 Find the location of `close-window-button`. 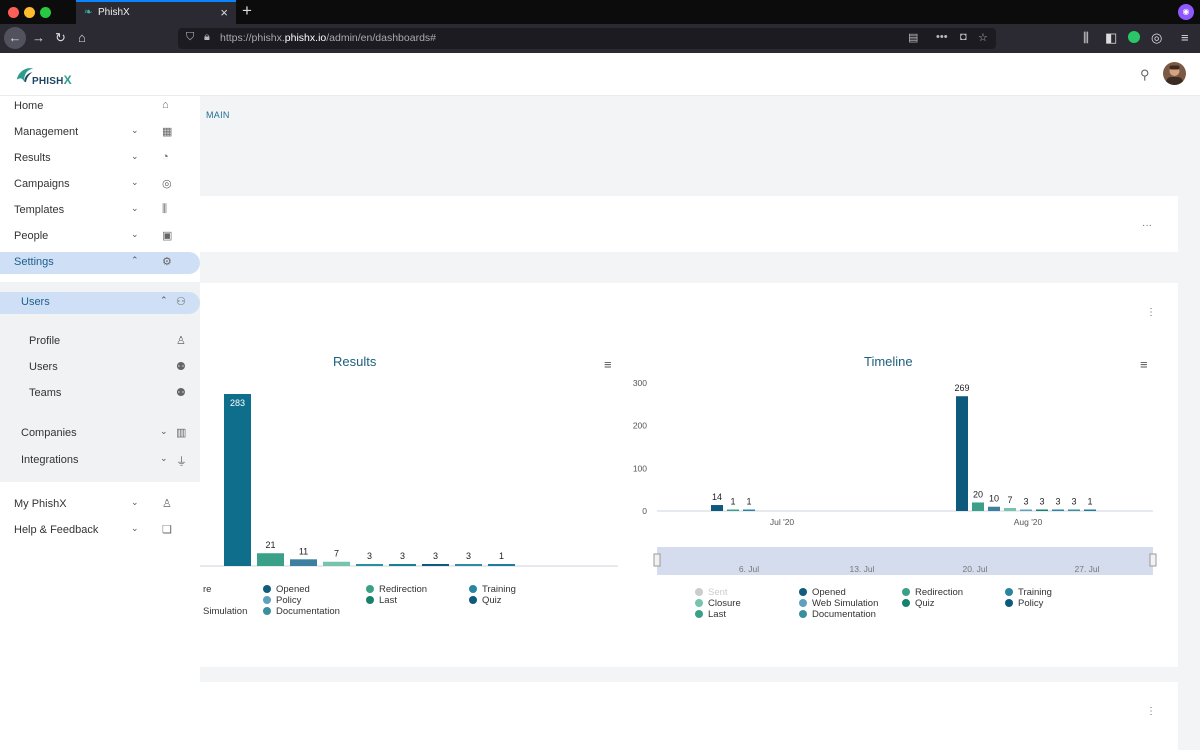

close-window-button is located at coordinates (13, 12).